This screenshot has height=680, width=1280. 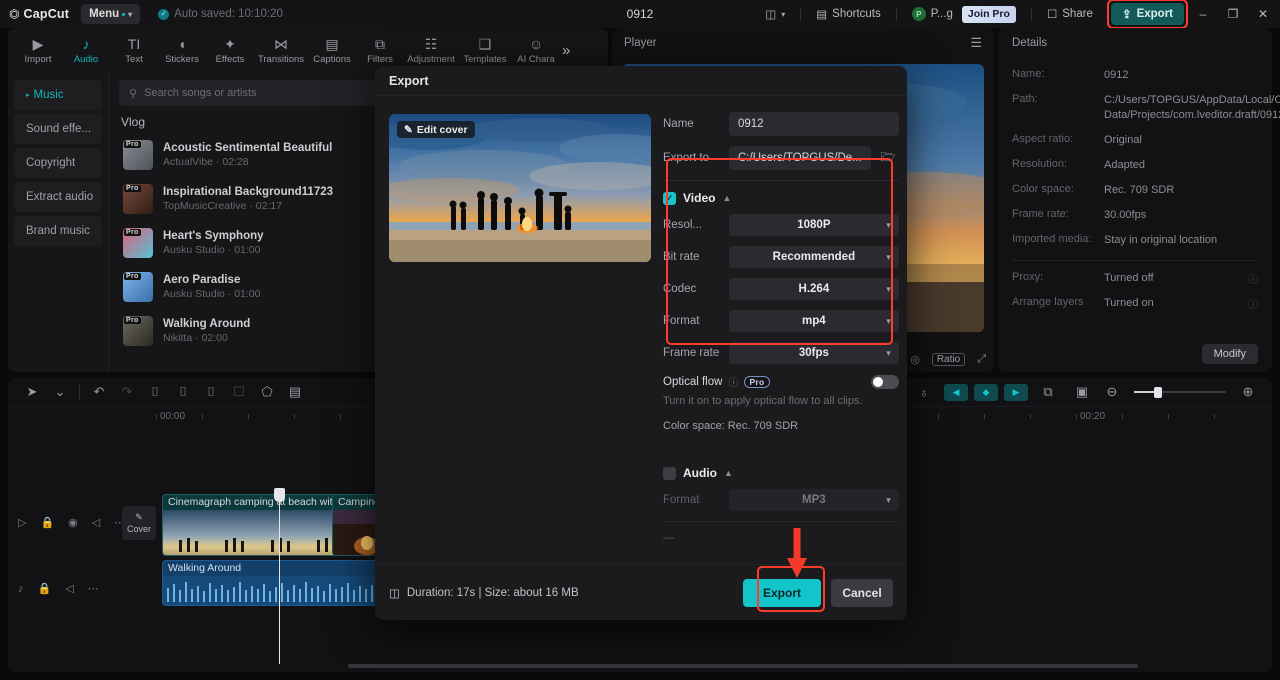 I want to click on cover-button: ✎ Cover, so click(x=139, y=523).